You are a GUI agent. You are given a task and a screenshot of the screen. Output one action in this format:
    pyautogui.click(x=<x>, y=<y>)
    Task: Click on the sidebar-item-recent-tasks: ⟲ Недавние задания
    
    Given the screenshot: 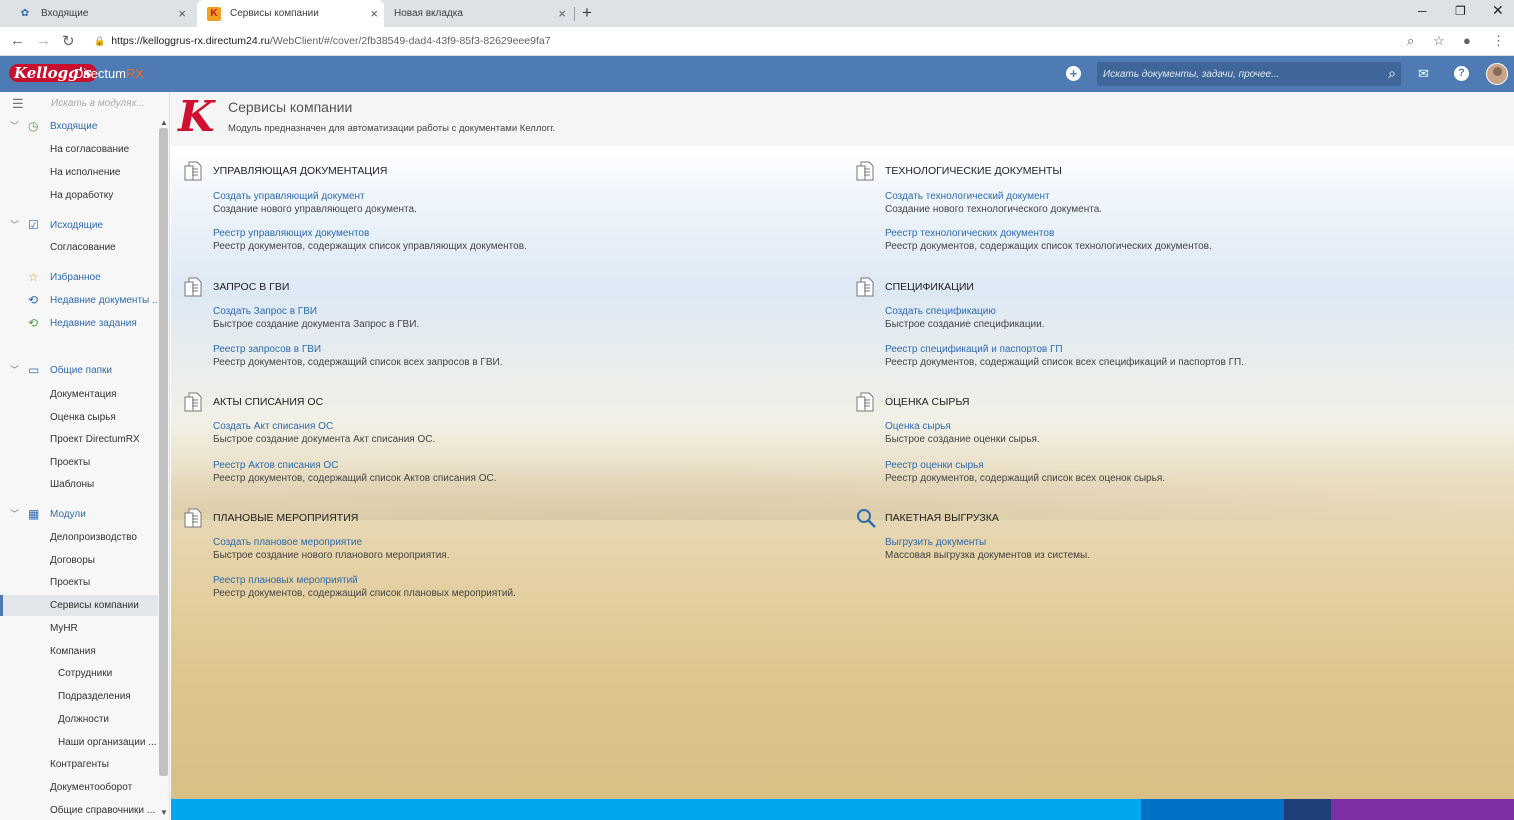 What is the action you would take?
    pyautogui.click(x=79, y=323)
    